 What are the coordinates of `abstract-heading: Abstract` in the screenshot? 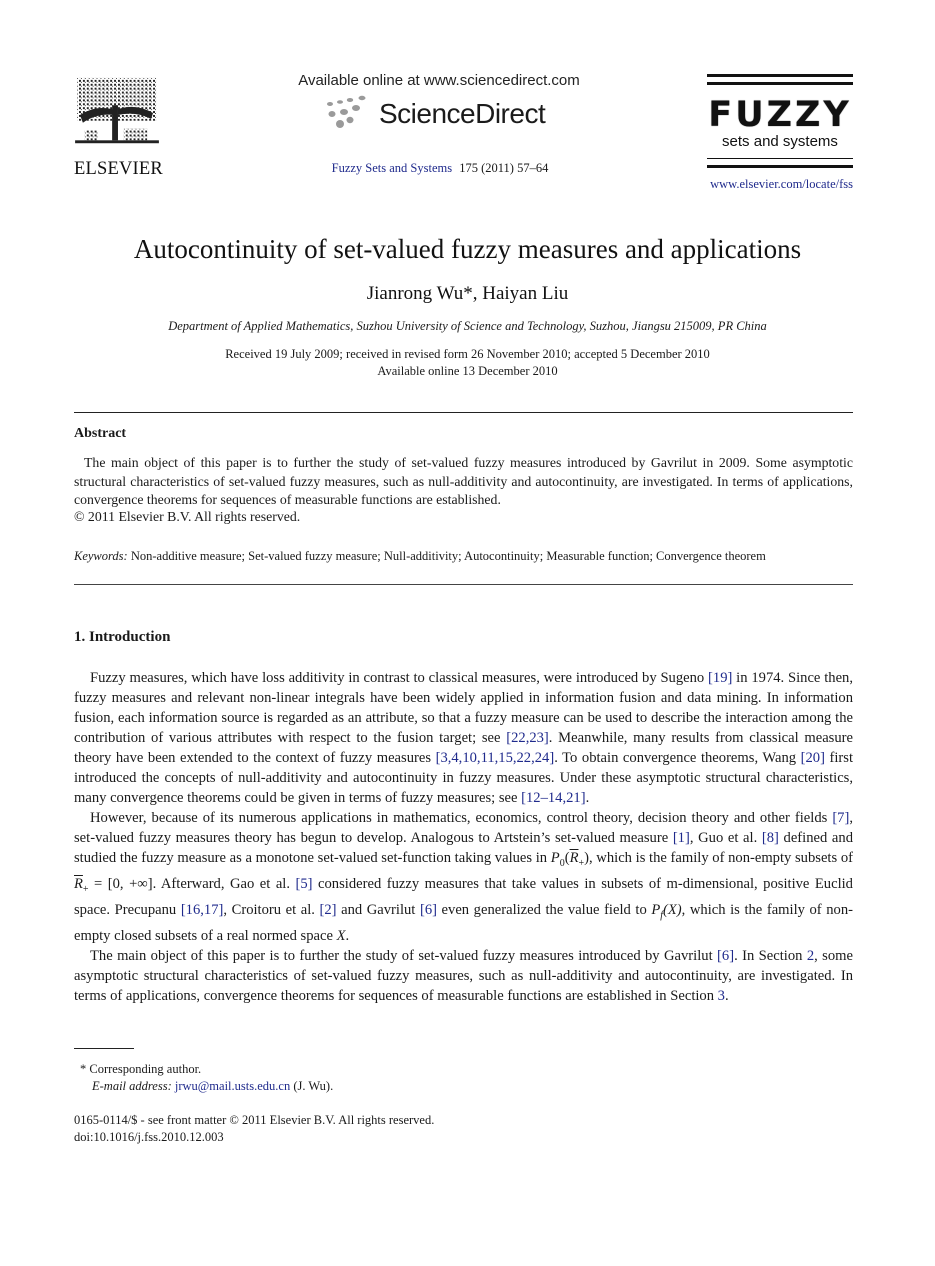 It's located at (100, 433).